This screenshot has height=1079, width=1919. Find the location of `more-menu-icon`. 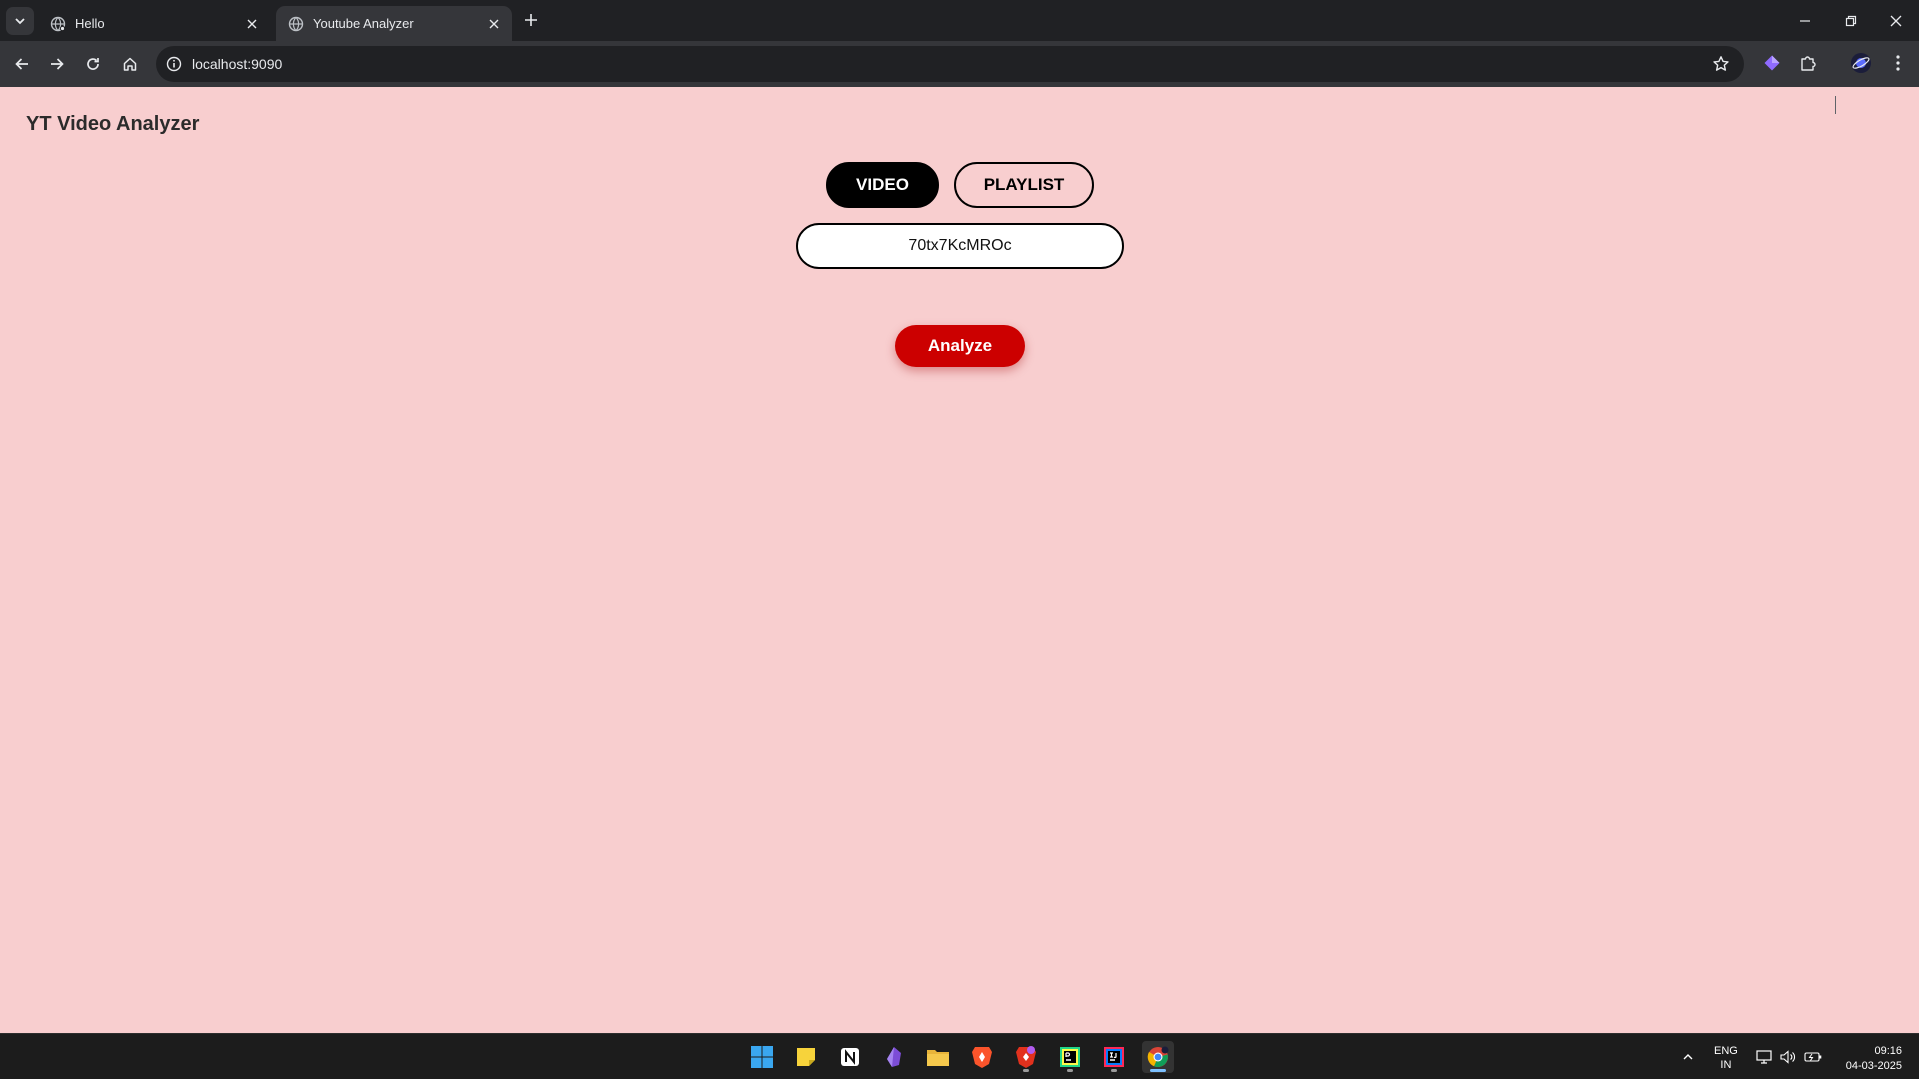

more-menu-icon is located at coordinates (1898, 63).